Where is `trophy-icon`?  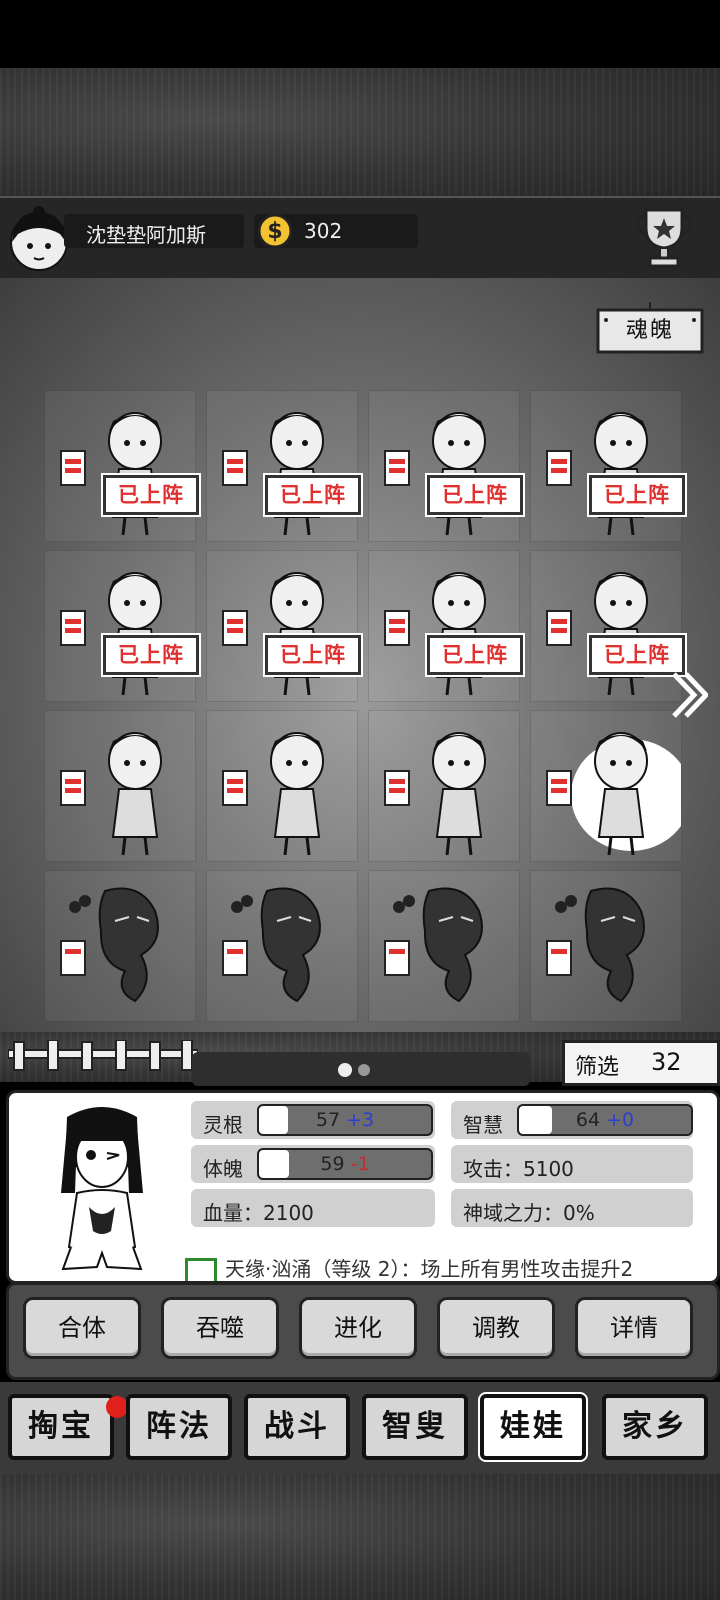
trophy-icon is located at coordinates (664, 237).